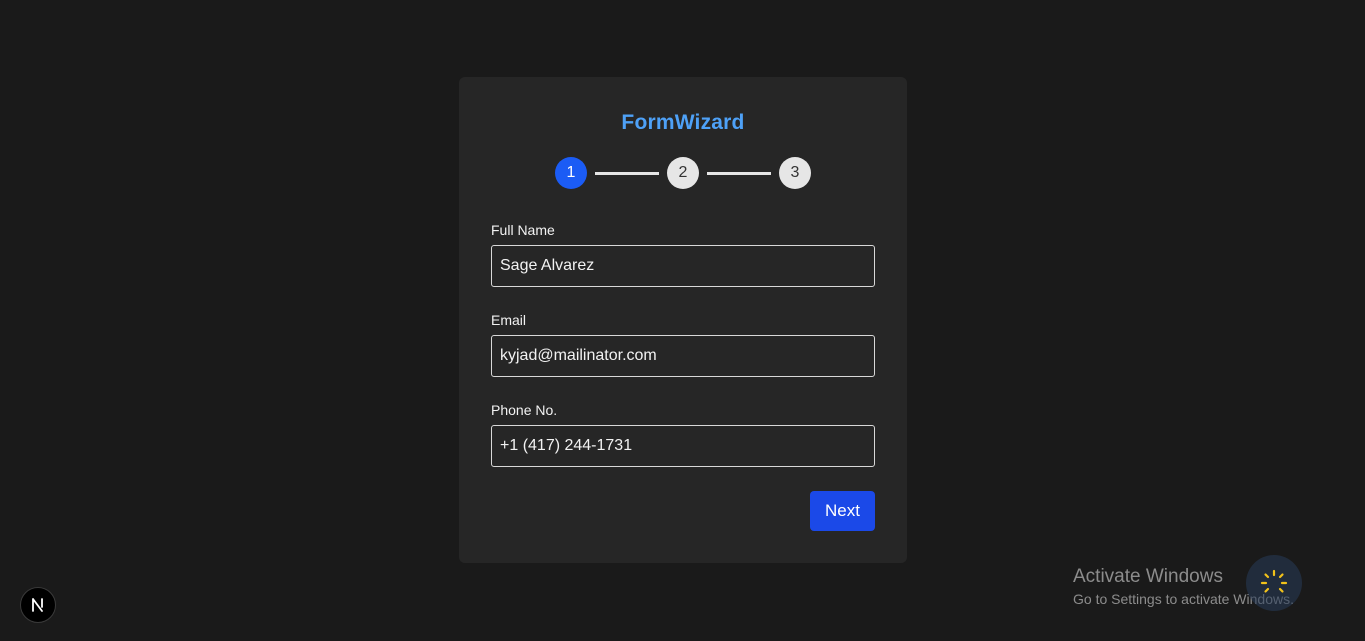 The image size is (1365, 641). I want to click on spinner-dots, so click(1274, 581).